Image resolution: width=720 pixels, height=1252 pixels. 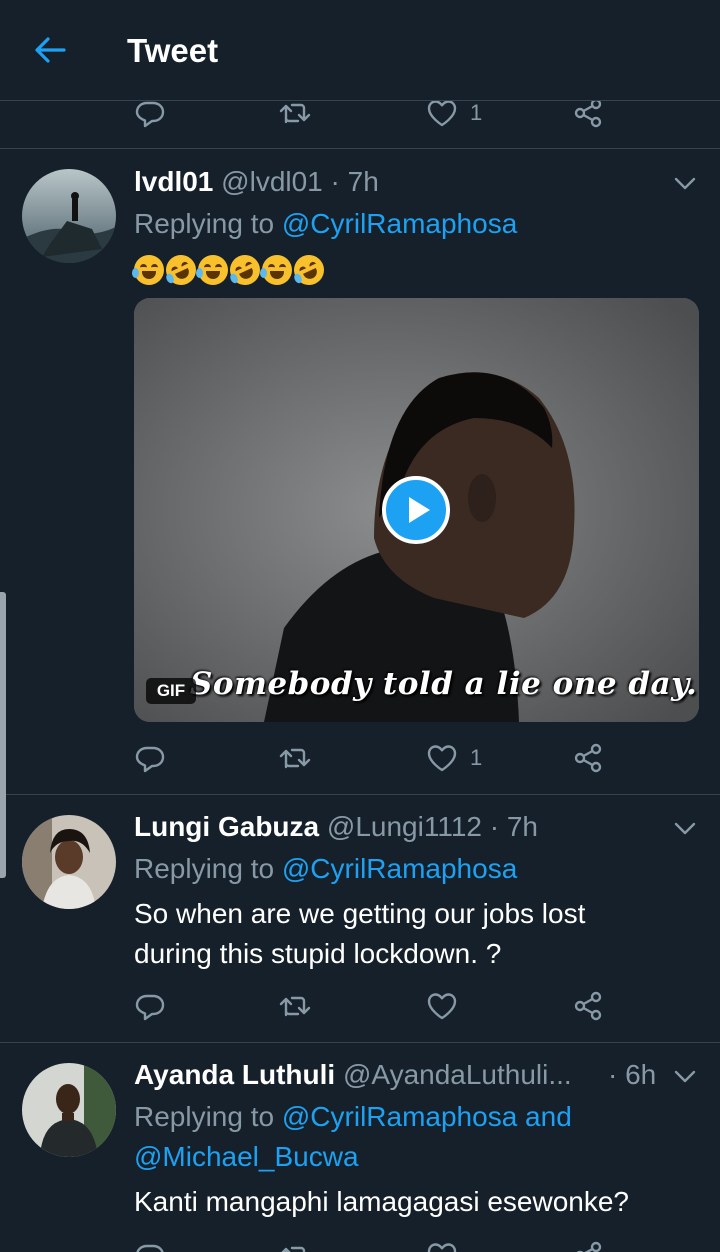 I want to click on page-title: Tweet, so click(x=173, y=50).